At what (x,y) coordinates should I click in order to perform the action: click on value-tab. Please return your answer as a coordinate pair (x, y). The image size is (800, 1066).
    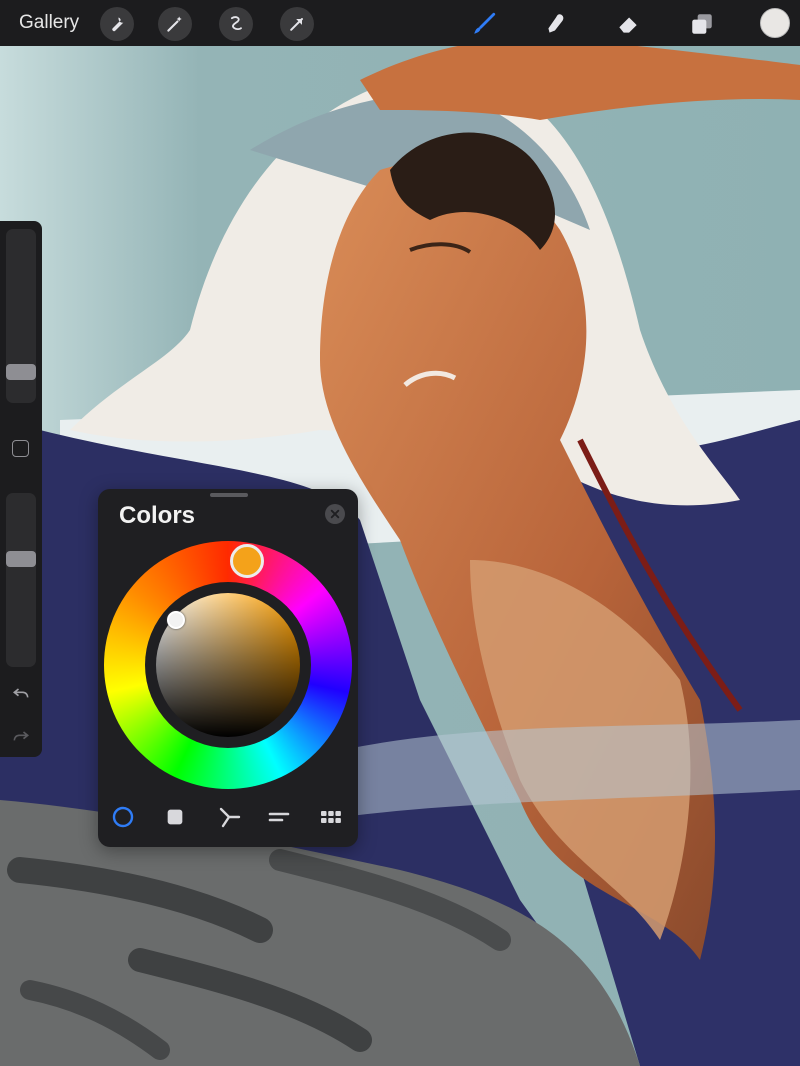
    Looking at the image, I should click on (279, 817).